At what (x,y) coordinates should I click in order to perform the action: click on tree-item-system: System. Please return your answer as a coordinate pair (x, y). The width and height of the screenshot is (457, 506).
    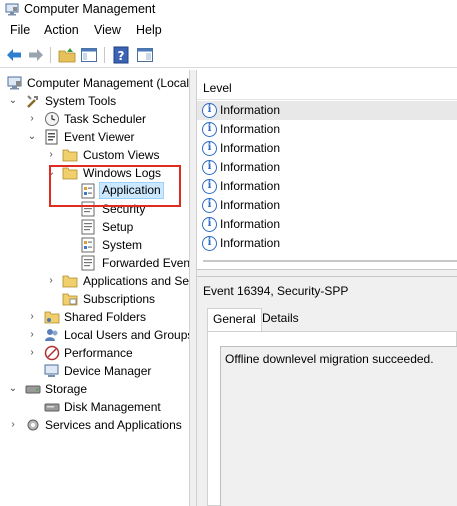
    Looking at the image, I should click on (94, 245).